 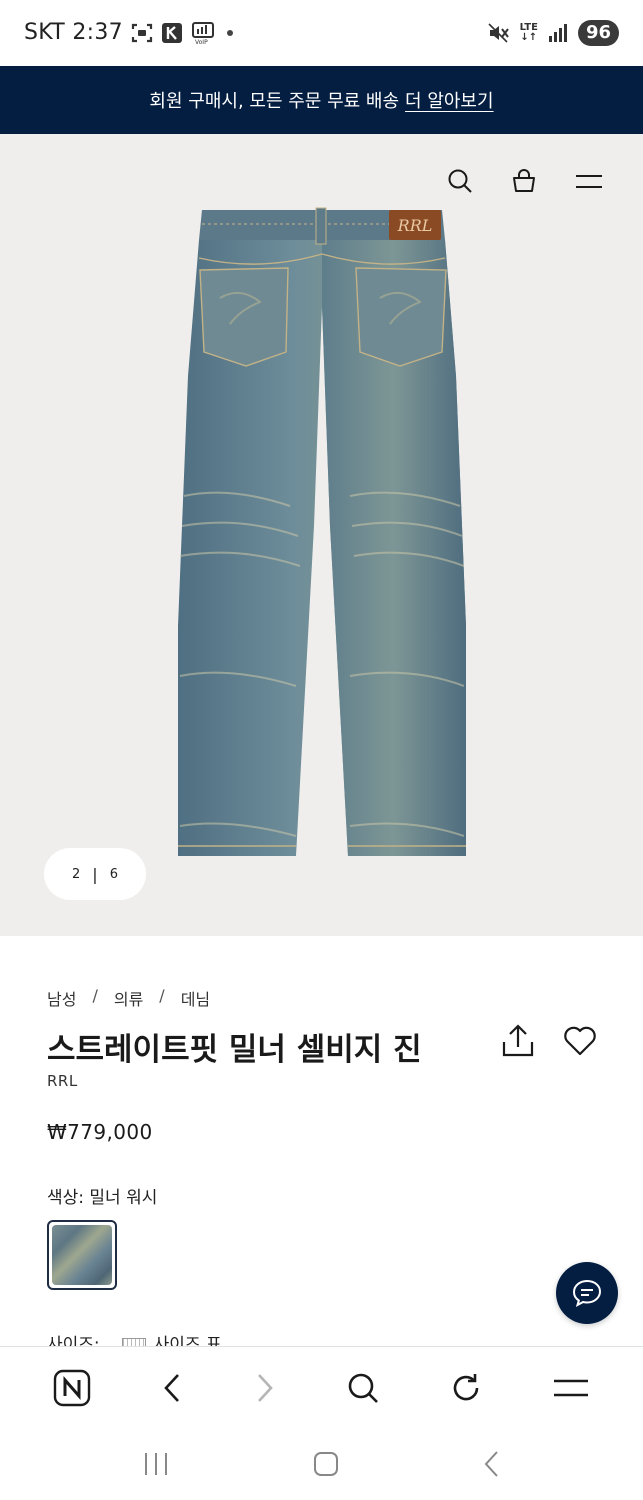 I want to click on battery-level: 96, so click(x=598, y=33).